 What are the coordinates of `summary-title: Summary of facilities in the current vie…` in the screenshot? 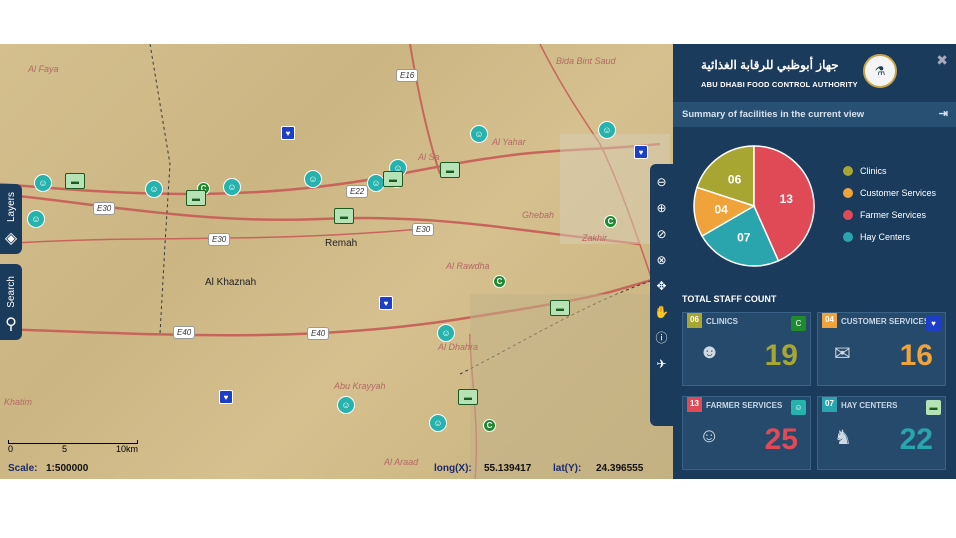 It's located at (773, 114).